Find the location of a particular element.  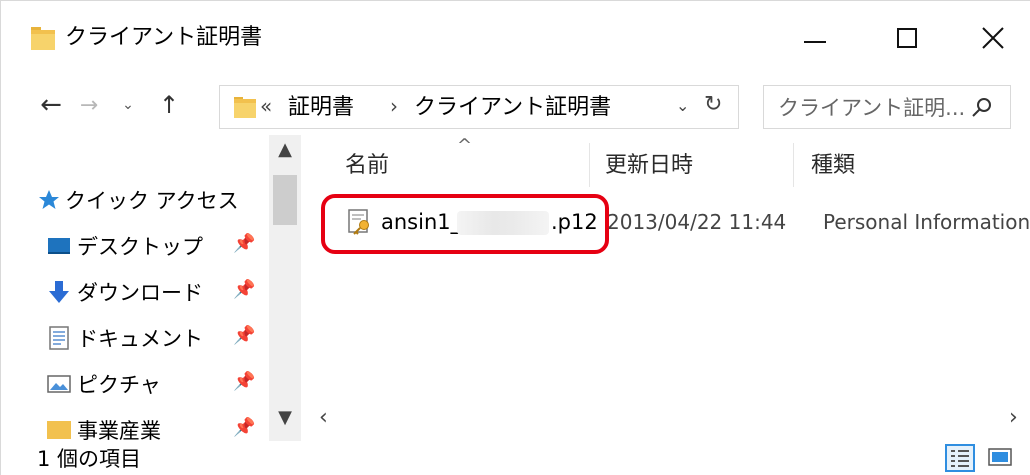

horizontal-scrollbar: ‹ › is located at coordinates (666, 421).